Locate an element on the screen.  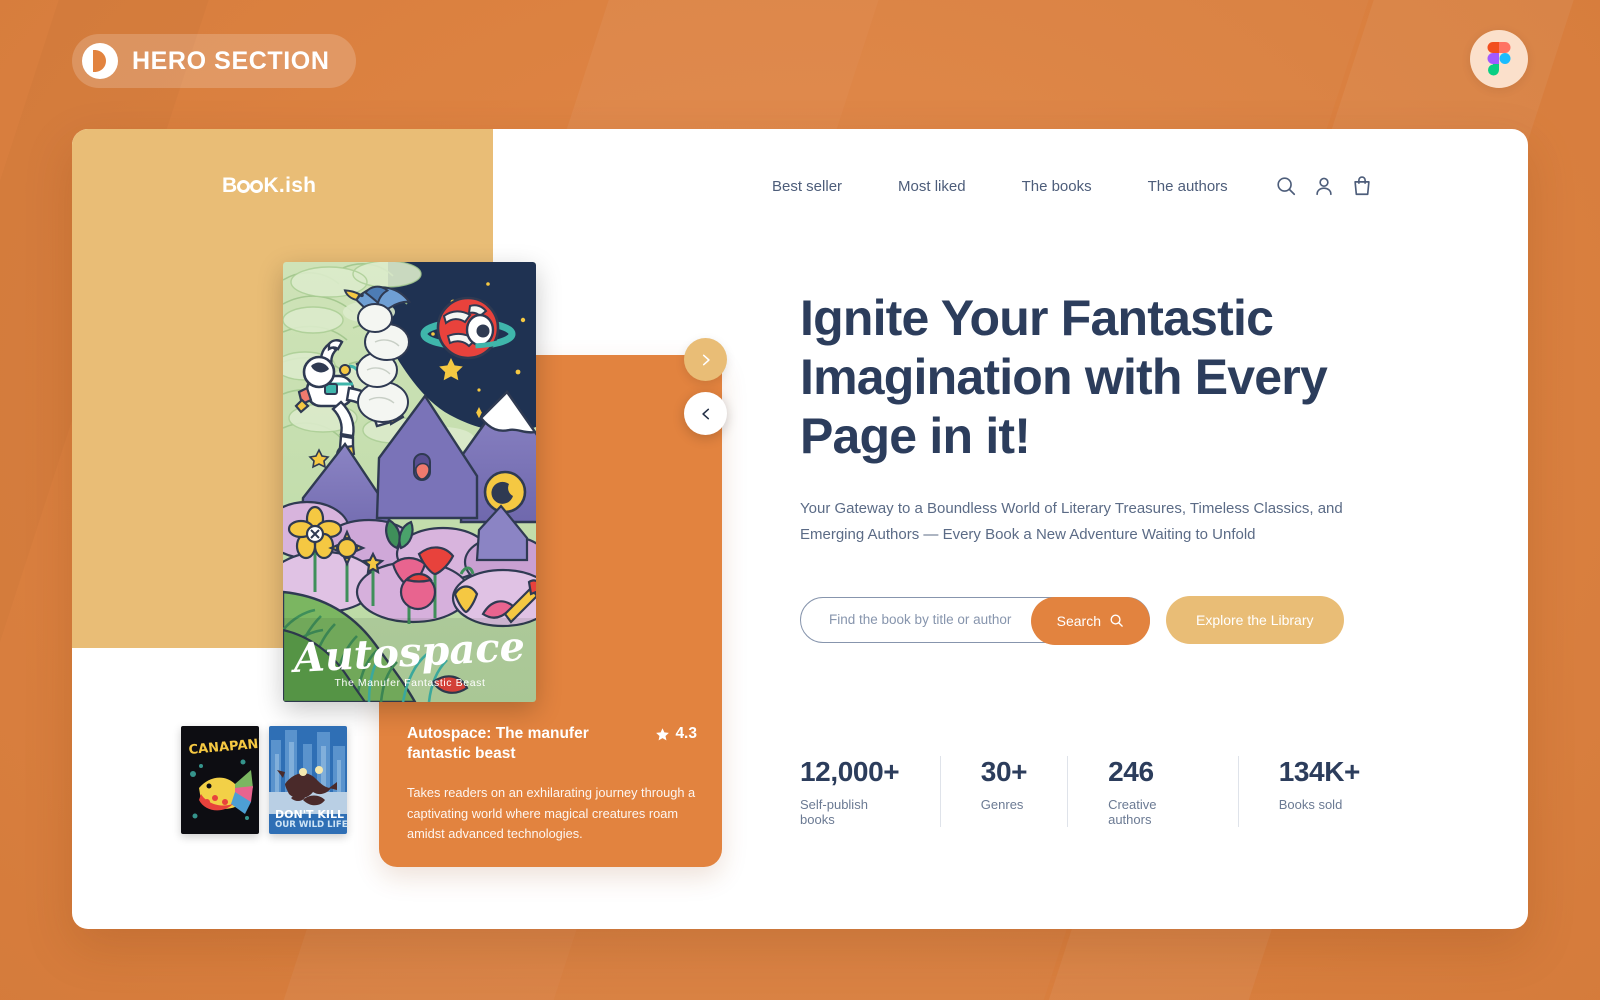
stat-item: 30+ Genres is located at coordinates (1003, 791).